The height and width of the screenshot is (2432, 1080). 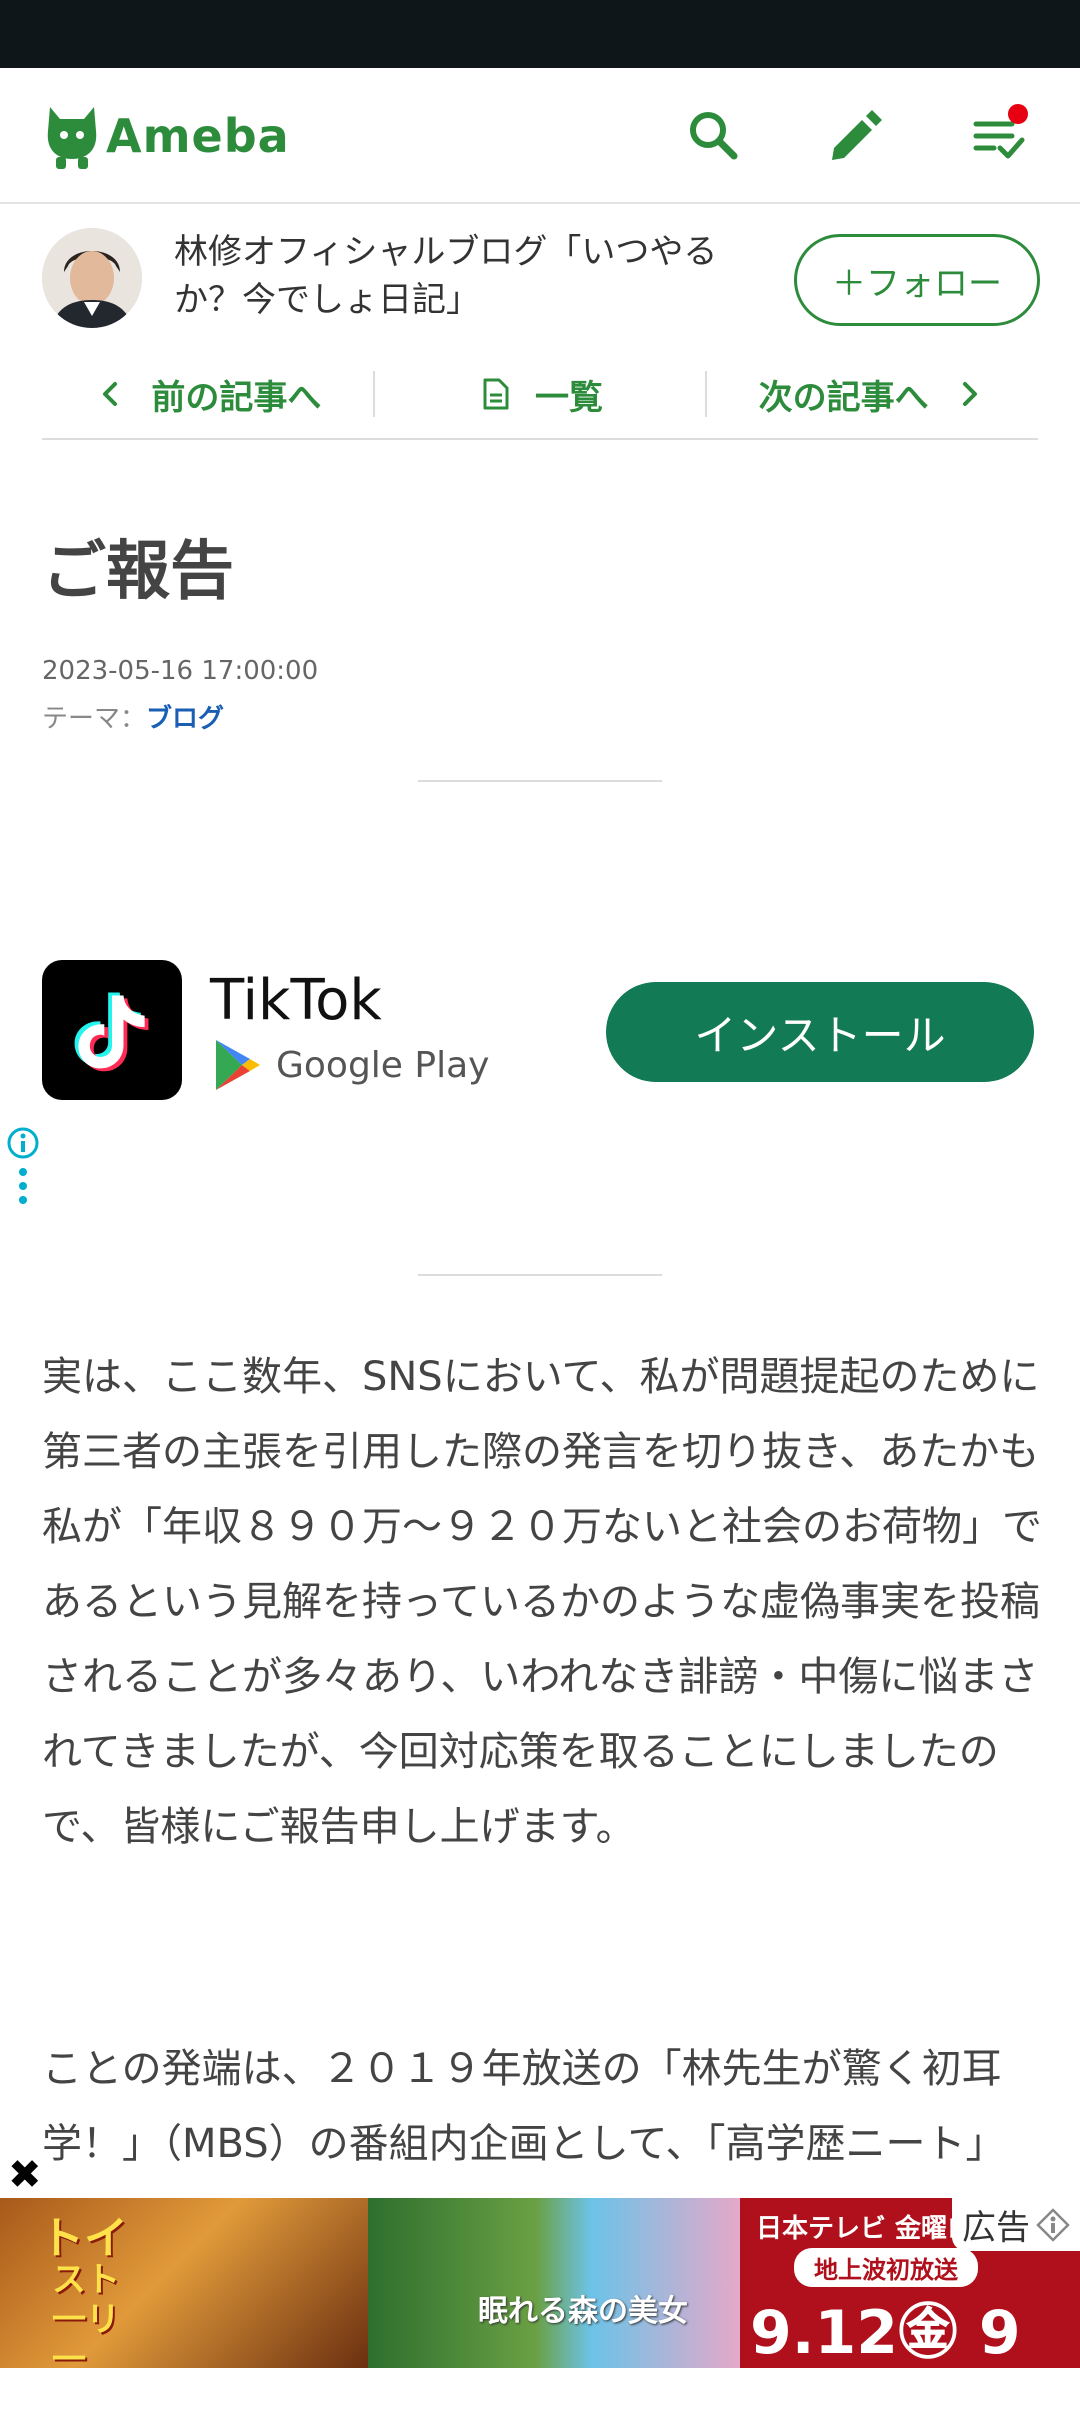 I want to click on ad-options-icon, so click(x=23, y=1186).